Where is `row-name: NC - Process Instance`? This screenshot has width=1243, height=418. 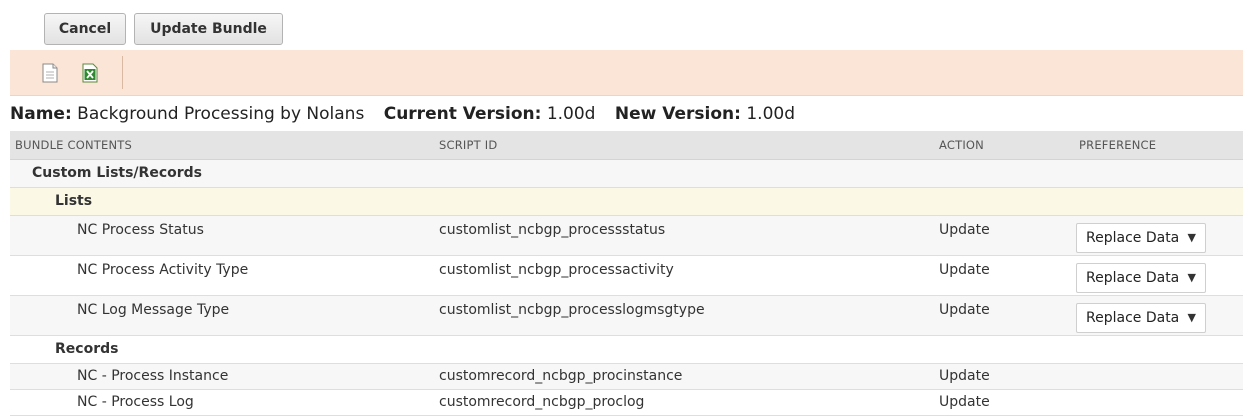 row-name: NC - Process Instance is located at coordinates (153, 376).